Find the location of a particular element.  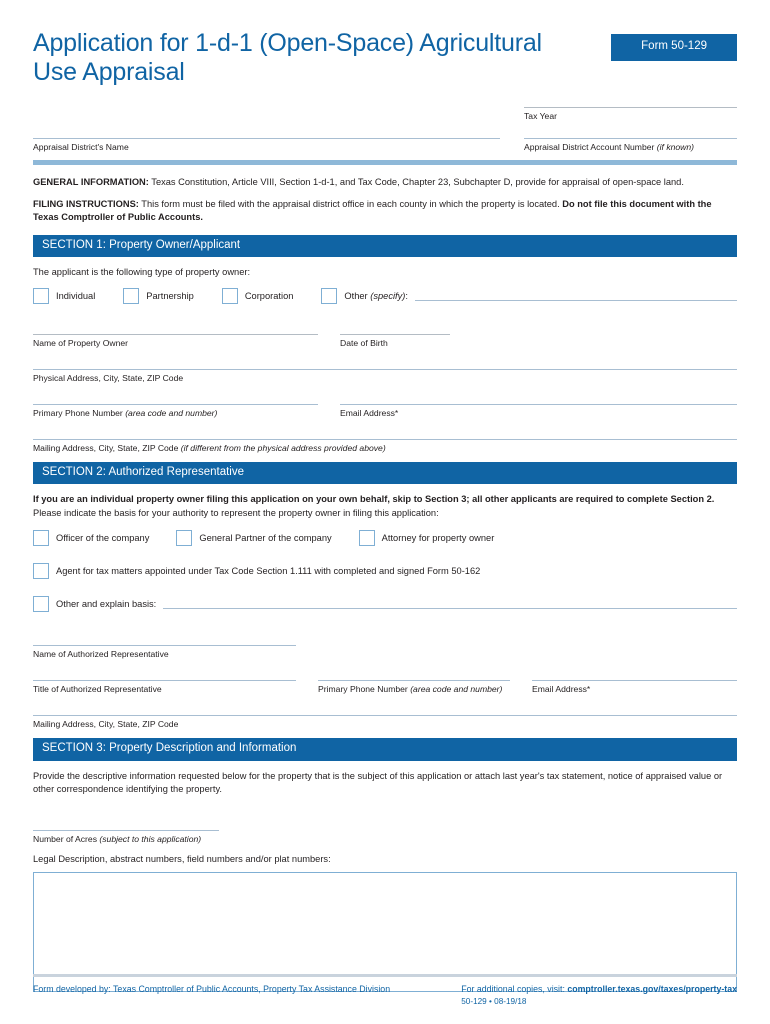

checkbox-partnership is located at coordinates (131, 295).